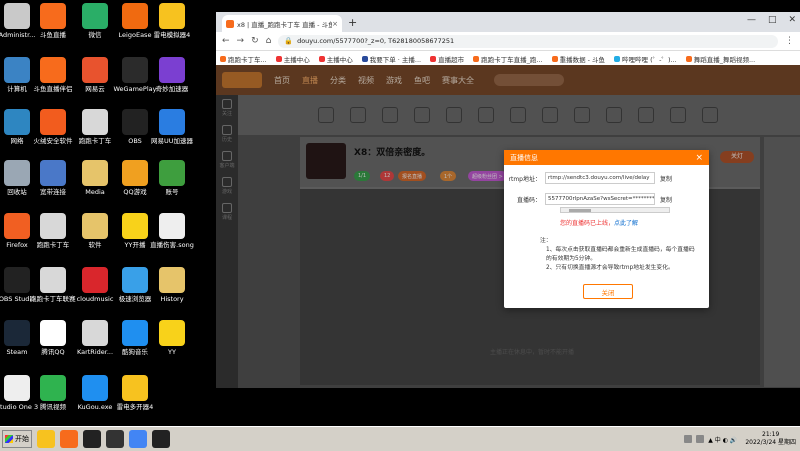  I want to click on rtmp-field: rtmp://sendtc3.douyu.com/live/delay, so click(600, 178).